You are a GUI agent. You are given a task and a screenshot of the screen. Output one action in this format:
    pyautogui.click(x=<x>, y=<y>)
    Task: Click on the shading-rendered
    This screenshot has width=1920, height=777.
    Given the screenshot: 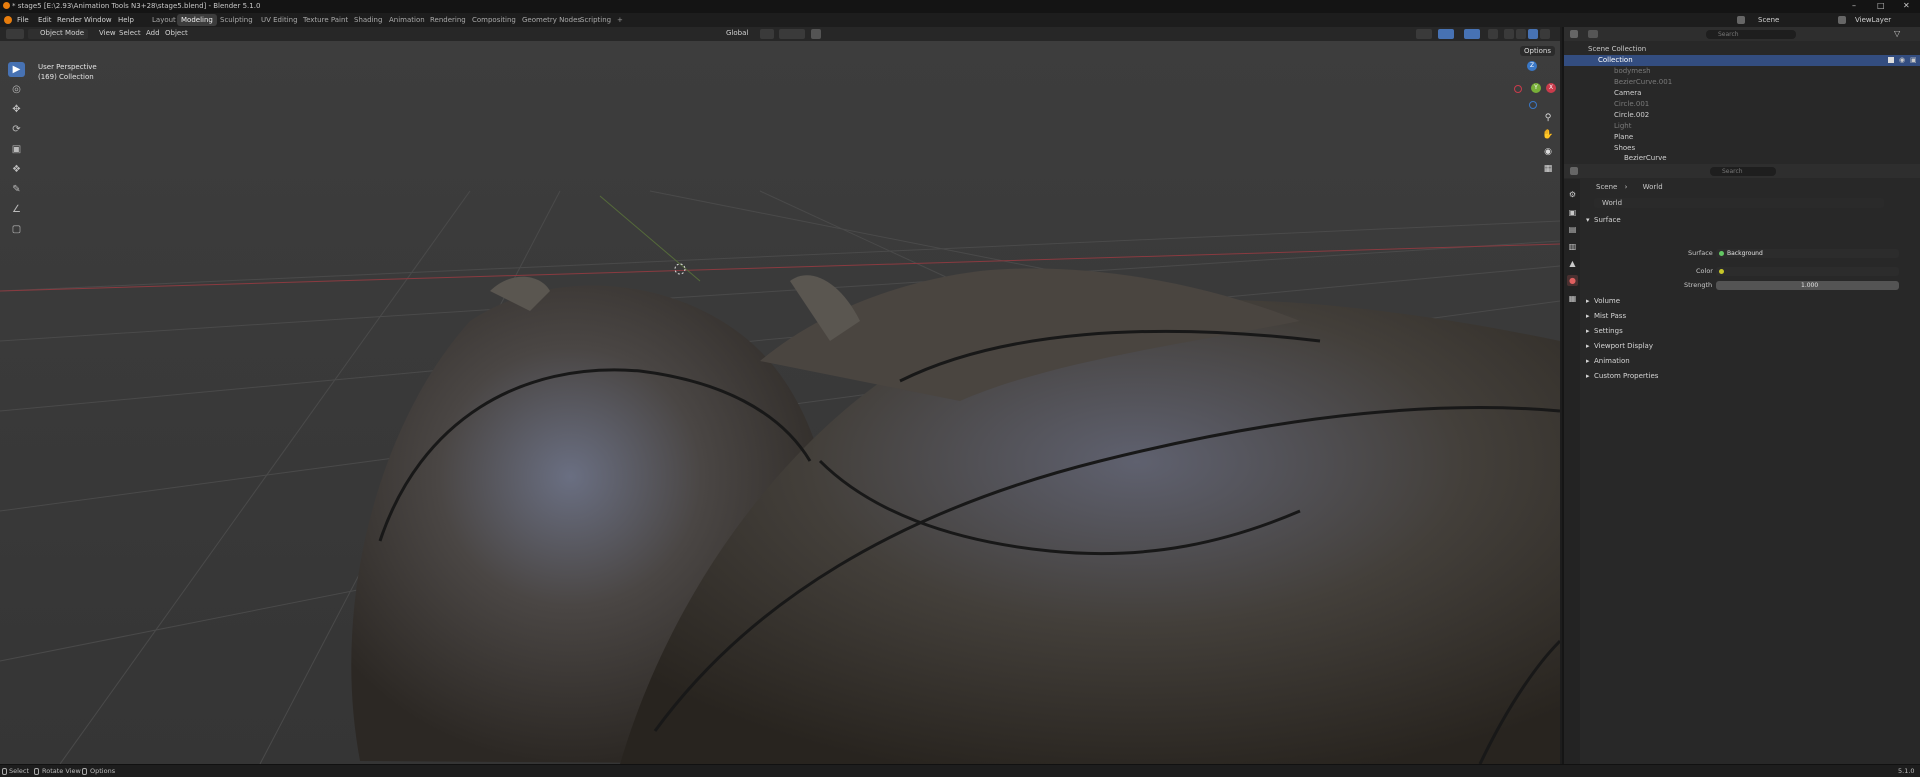 What is the action you would take?
    pyautogui.click(x=1545, y=34)
    